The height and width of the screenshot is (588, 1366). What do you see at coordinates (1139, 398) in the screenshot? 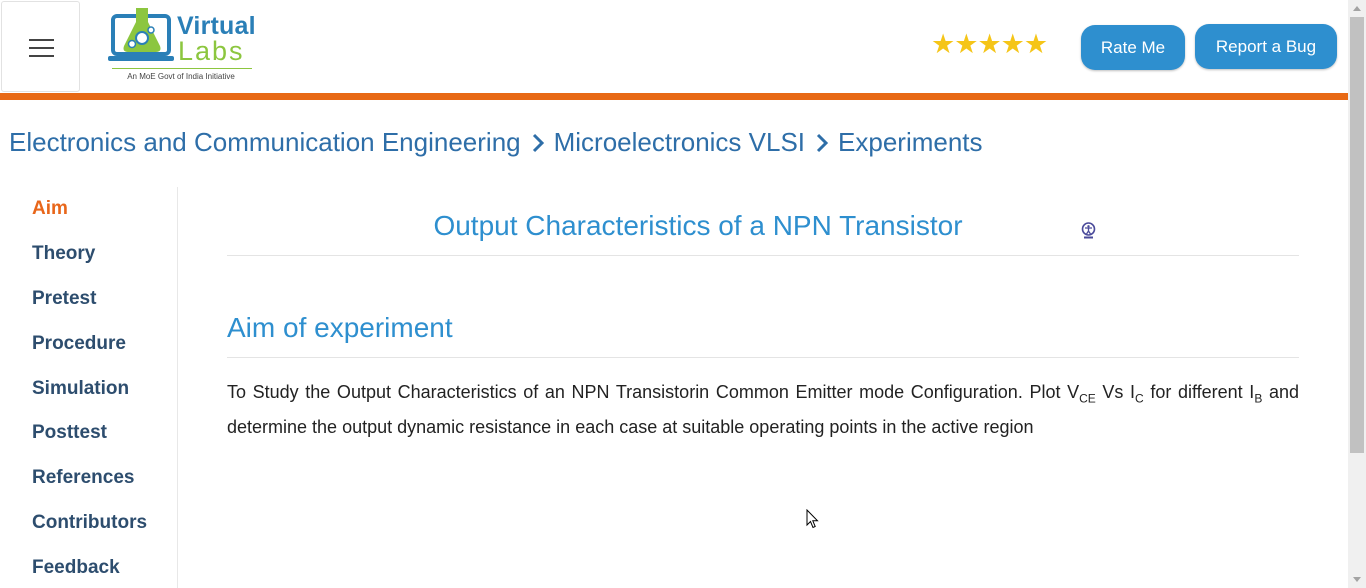
I see `aim-subscript: C` at bounding box center [1139, 398].